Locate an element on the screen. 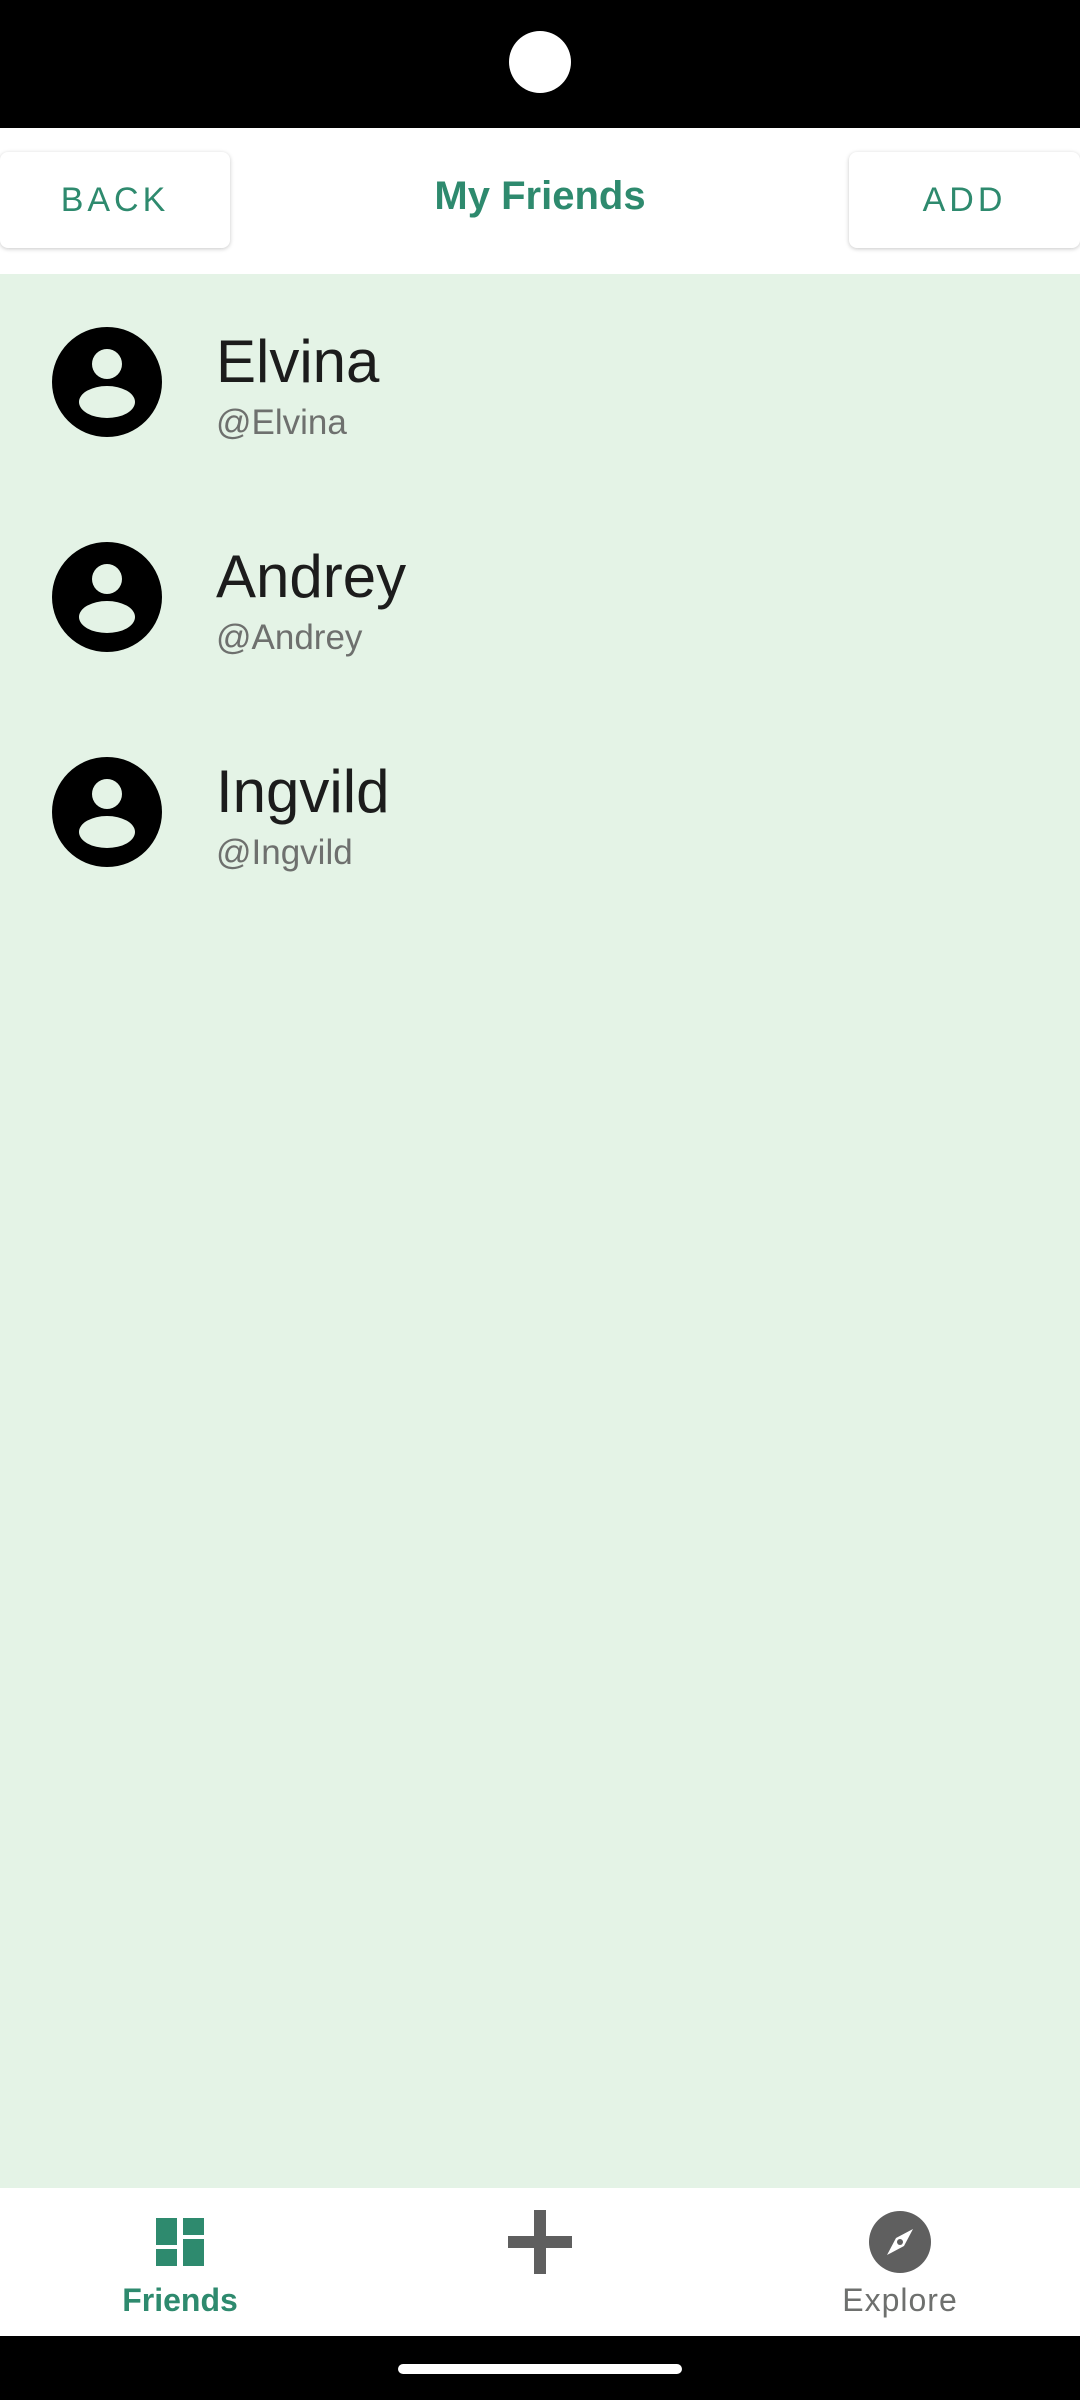 Image resolution: width=1080 pixels, height=2400 pixels. list-item-friend: Andrey @Andrey is located at coordinates (540, 642).